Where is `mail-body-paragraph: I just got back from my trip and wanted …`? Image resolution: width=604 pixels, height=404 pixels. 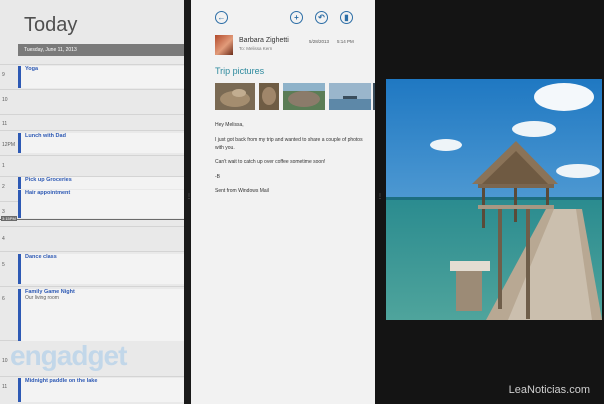 mail-body-paragraph: I just got back from my trip and wanted … is located at coordinates (289, 144).